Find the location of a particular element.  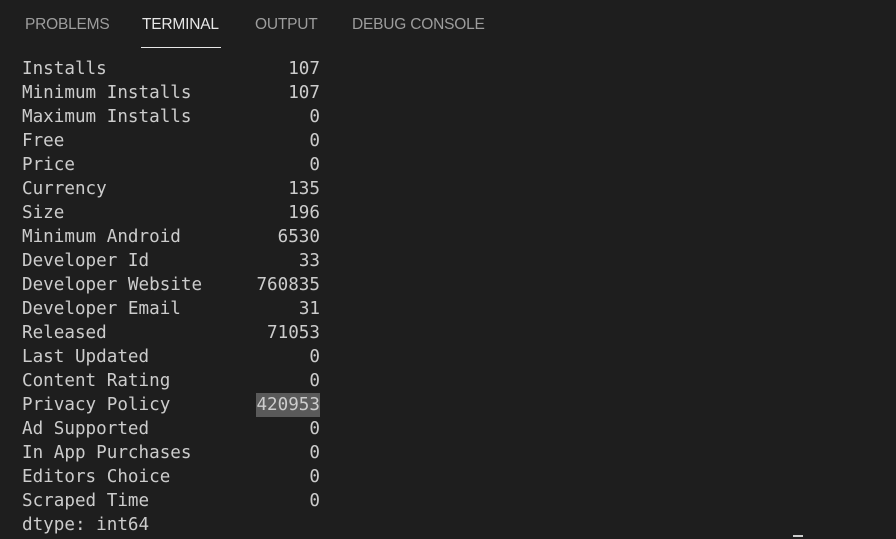

row-value-selected: 420953 is located at coordinates (288, 405).